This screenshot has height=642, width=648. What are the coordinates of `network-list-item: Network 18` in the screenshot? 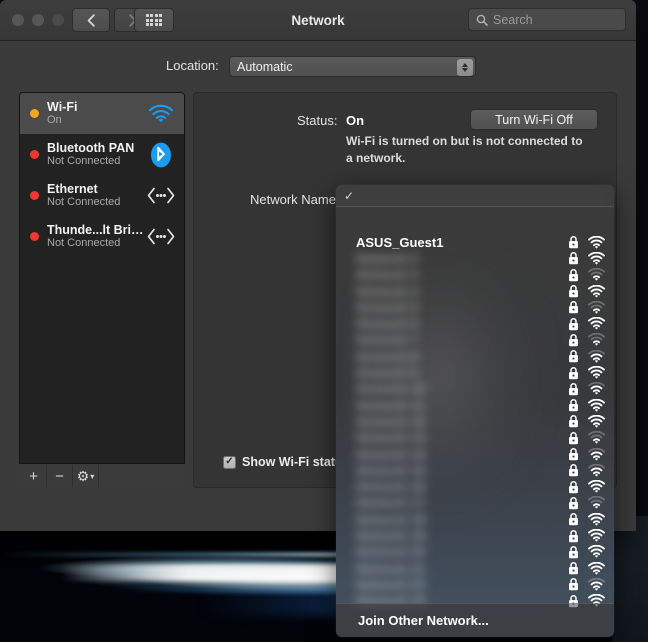 It's located at (475, 519).